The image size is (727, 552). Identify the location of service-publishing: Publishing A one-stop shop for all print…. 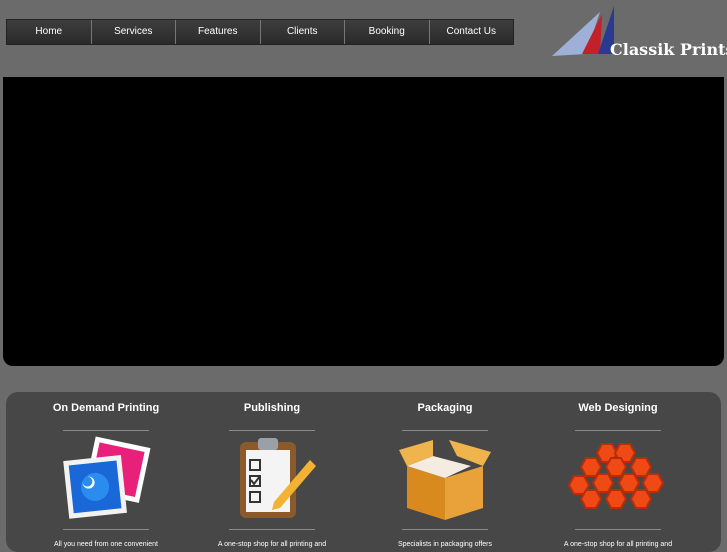
(272, 470).